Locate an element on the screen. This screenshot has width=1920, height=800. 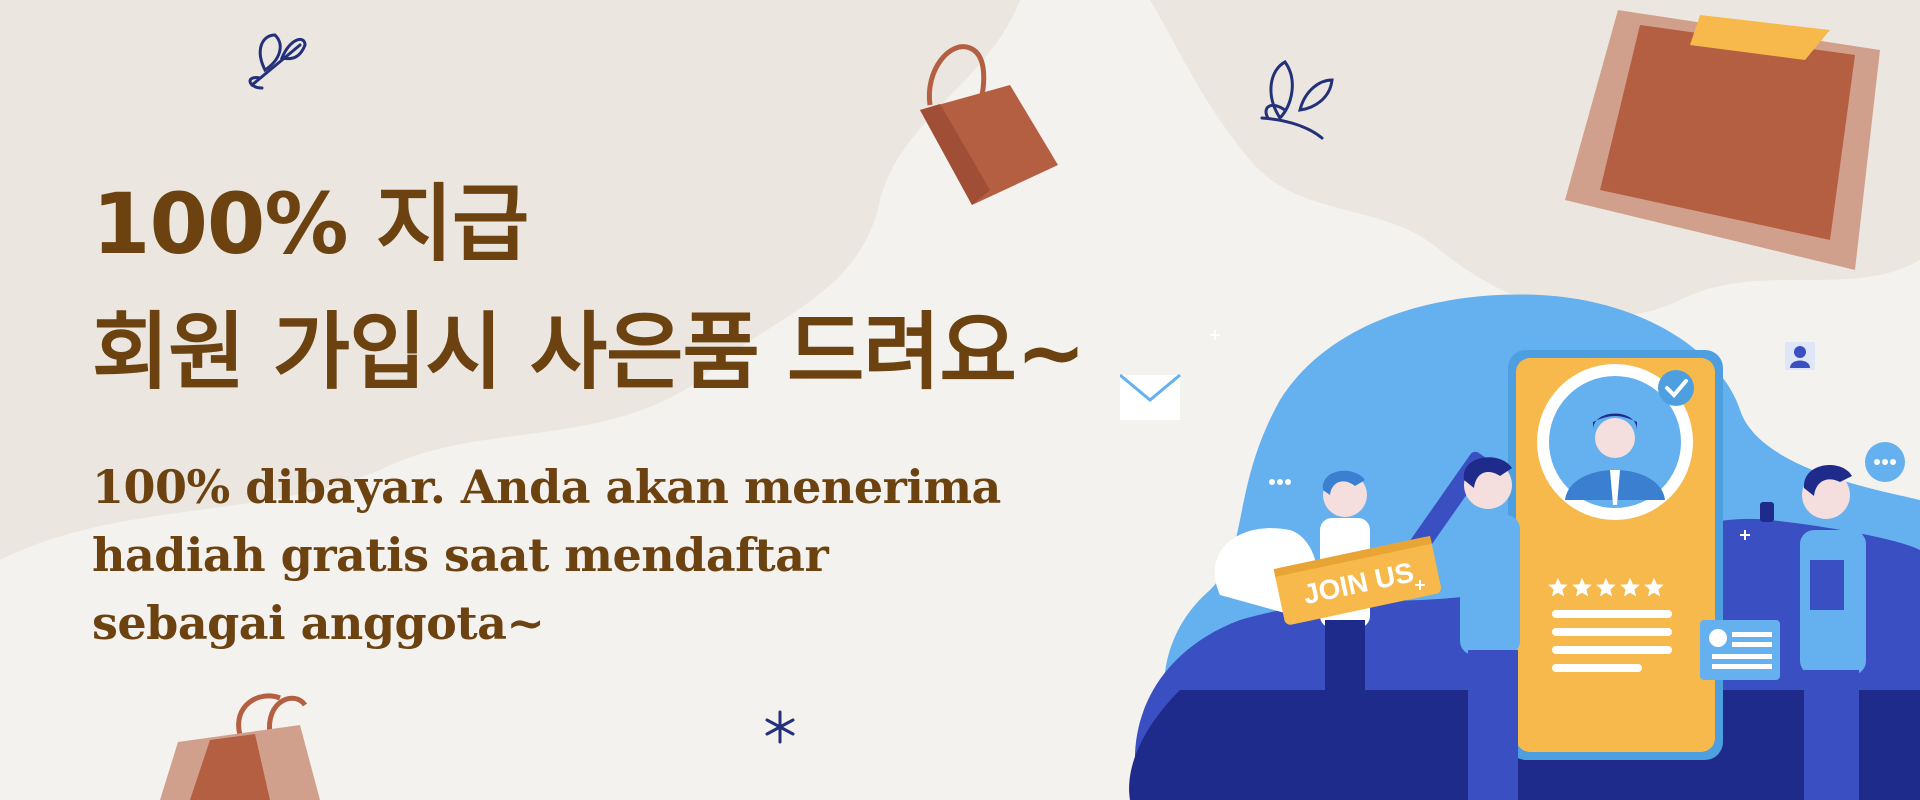
profile-icon is located at coordinates (1800, 356).